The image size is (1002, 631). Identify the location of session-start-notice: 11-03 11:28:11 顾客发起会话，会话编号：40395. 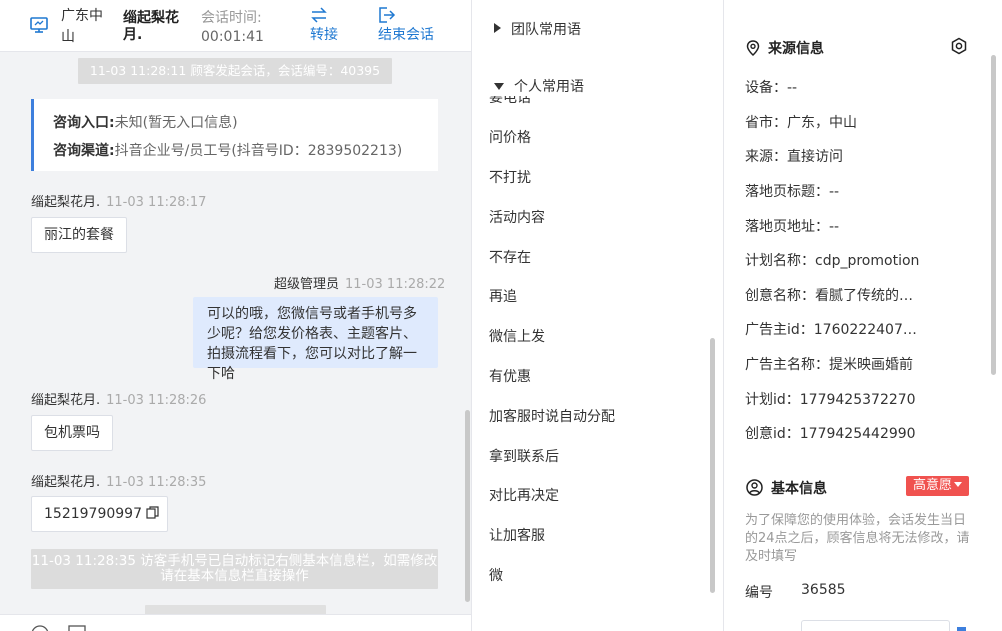
(235, 71).